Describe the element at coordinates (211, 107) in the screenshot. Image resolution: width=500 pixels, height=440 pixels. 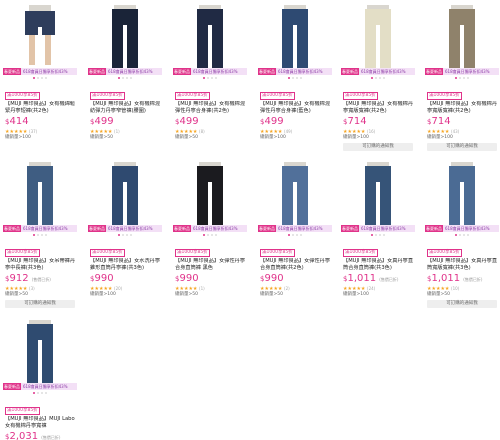
I see `product-title: 【MUJI 無印良品】女有機棉混彈性丹寧合身褲(共2色)` at that location.